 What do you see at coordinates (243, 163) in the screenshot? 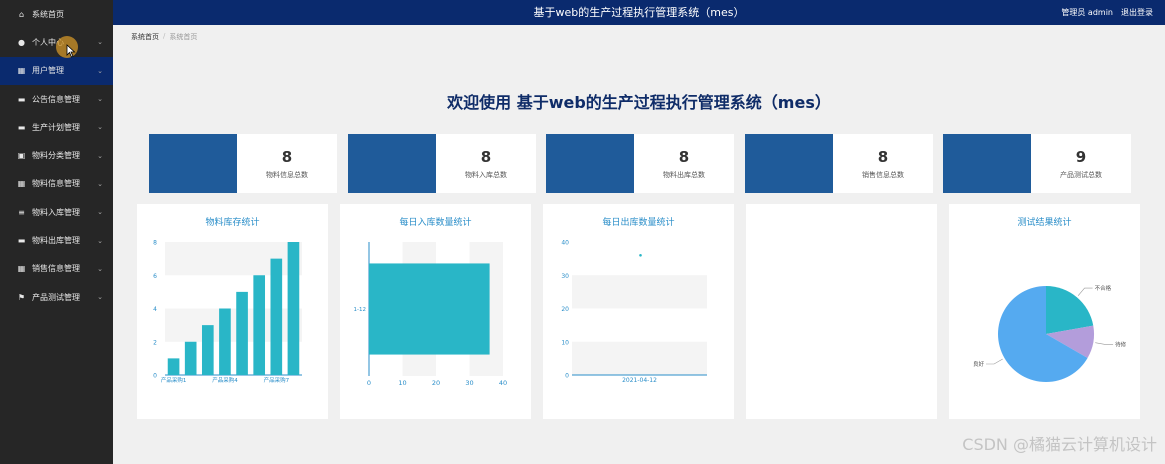
I see `stat-card: 8 物料信息总数` at bounding box center [243, 163].